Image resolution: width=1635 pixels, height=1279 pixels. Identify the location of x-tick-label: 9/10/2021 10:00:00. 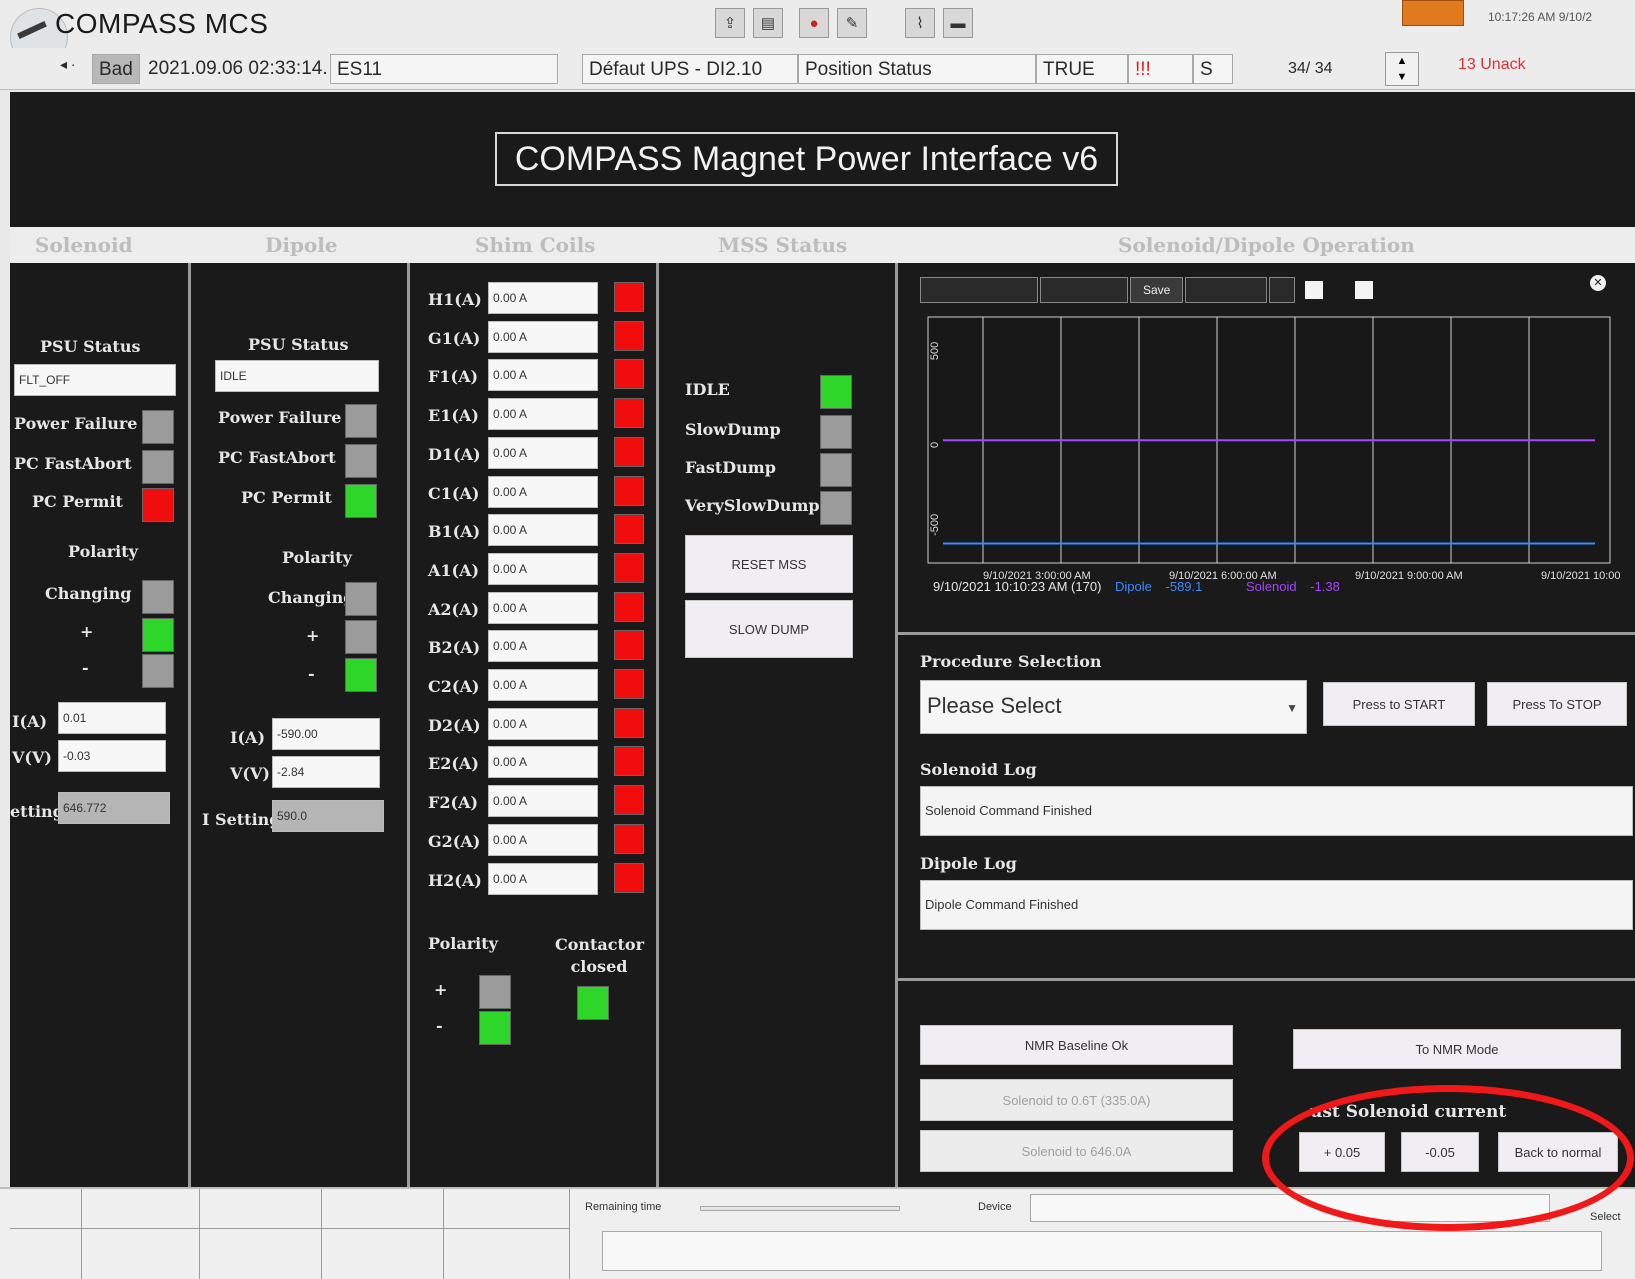
(1580, 576).